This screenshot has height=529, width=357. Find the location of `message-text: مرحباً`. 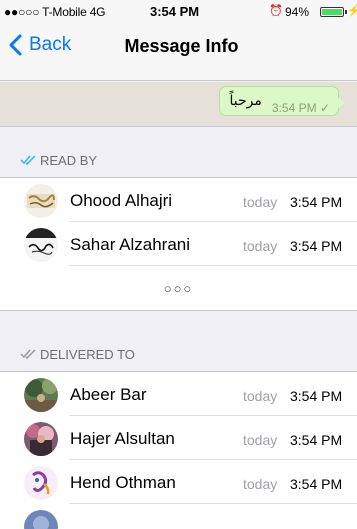

message-text: مرحباً is located at coordinates (245, 101).